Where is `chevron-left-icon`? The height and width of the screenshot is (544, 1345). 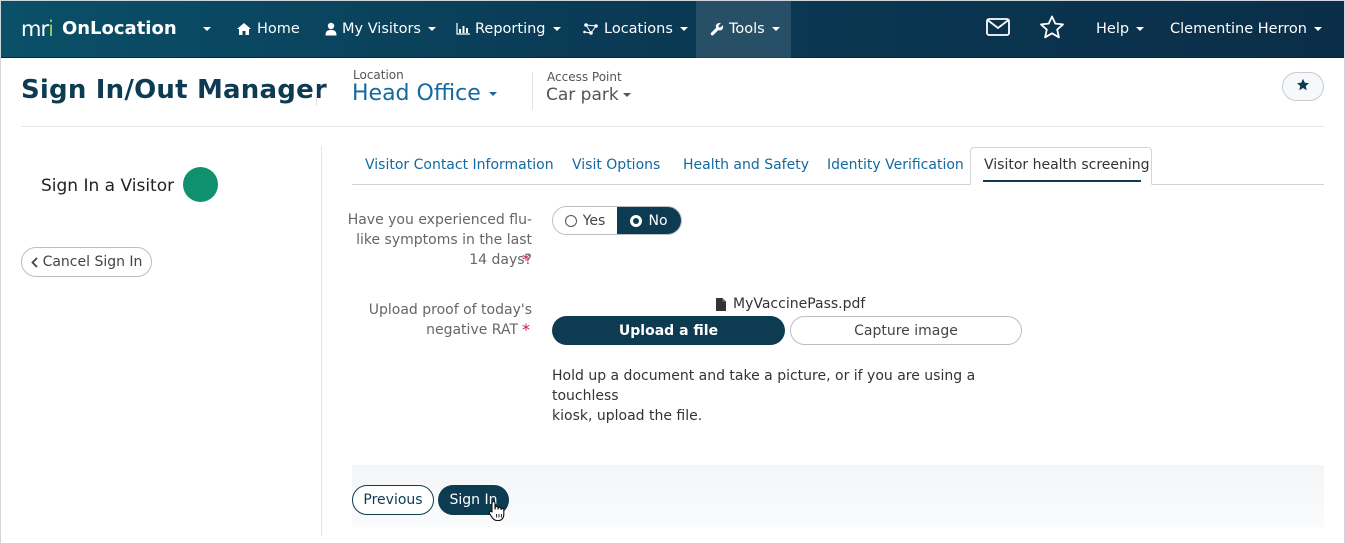
chevron-left-icon is located at coordinates (34, 262).